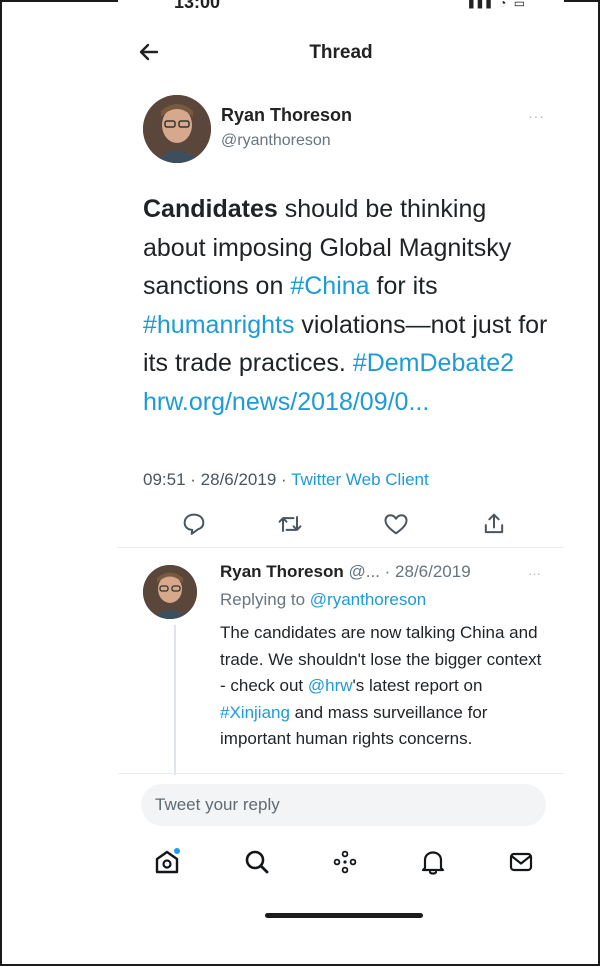 The image size is (600, 966). What do you see at coordinates (368, 599) in the screenshot?
I see `replying-handle-link: @ryanthoreson` at bounding box center [368, 599].